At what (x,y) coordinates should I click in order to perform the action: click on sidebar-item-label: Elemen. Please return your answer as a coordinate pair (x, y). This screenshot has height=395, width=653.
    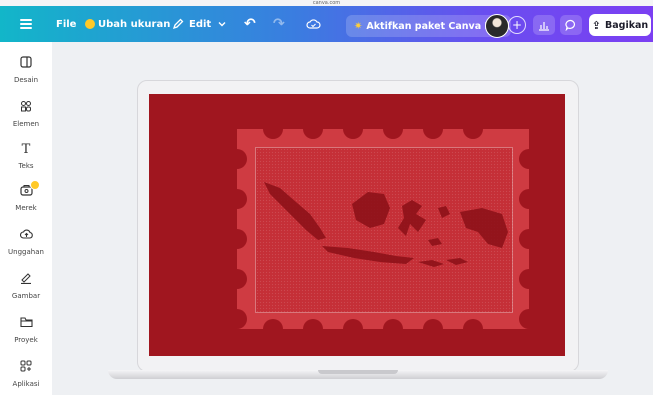
    Looking at the image, I should click on (26, 124).